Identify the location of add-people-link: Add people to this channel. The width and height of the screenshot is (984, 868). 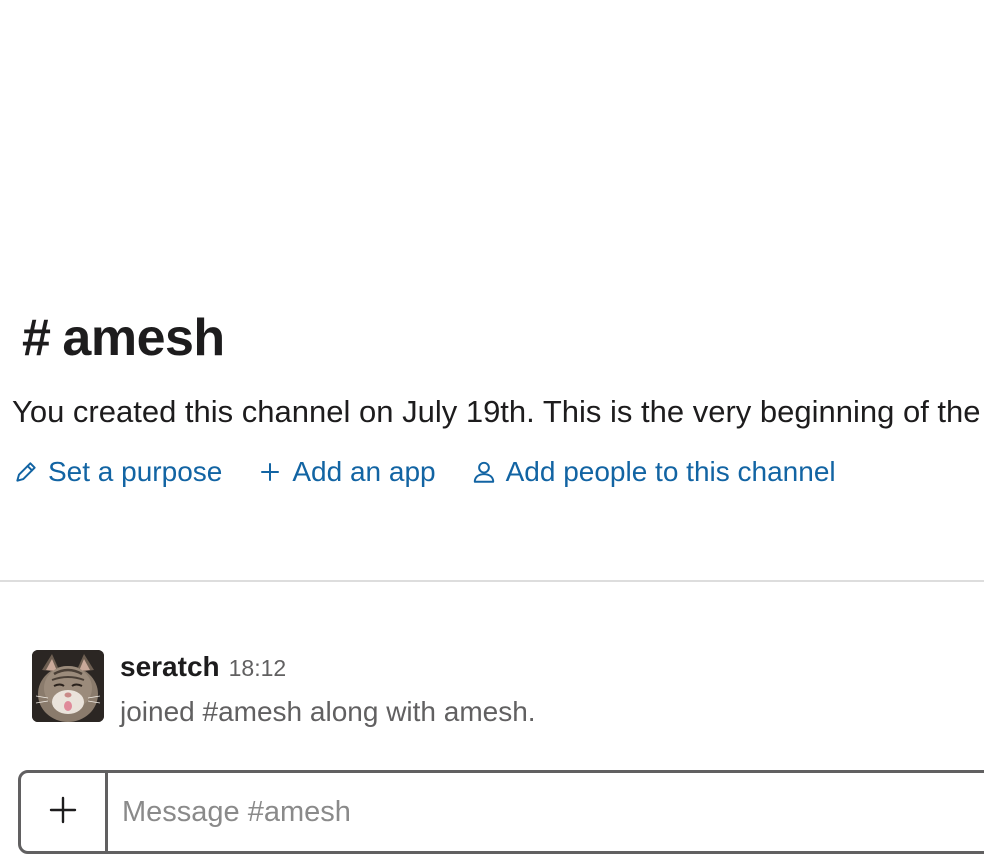
(653, 472).